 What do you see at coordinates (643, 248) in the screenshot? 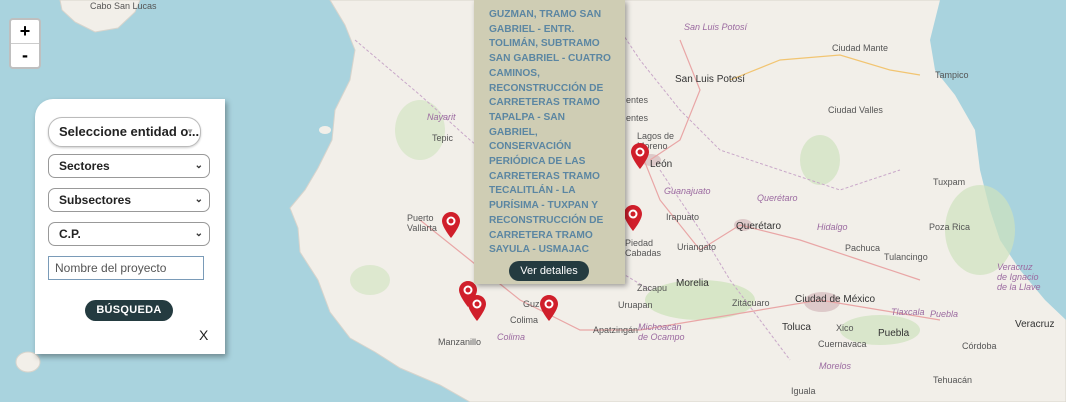
I see `place-label: Piedad Cabadas` at bounding box center [643, 248].